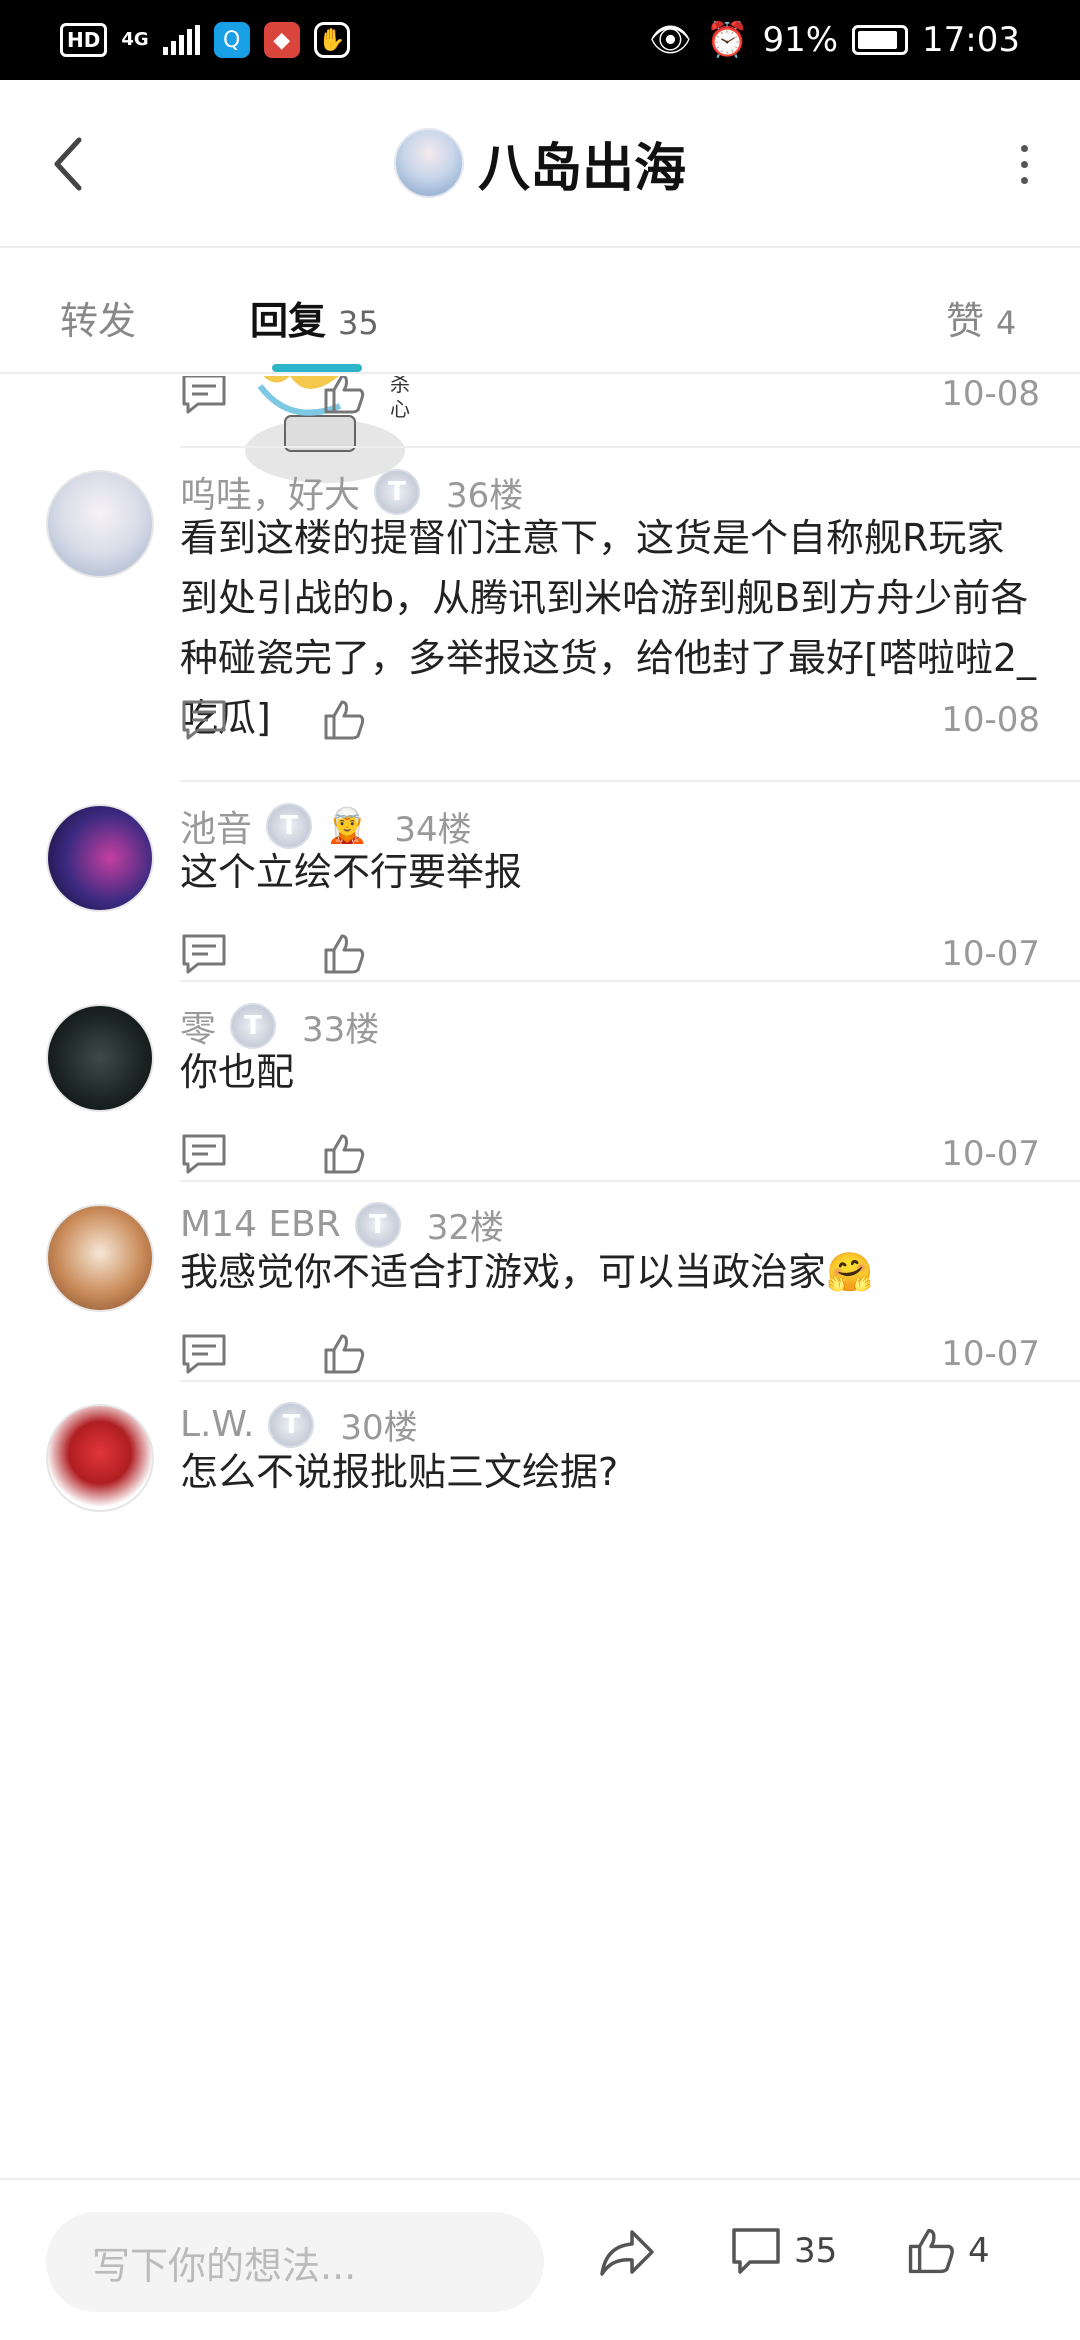 The height and width of the screenshot is (2340, 1080). Describe the element at coordinates (217, 1424) in the screenshot. I see `username: L.W.` at that location.